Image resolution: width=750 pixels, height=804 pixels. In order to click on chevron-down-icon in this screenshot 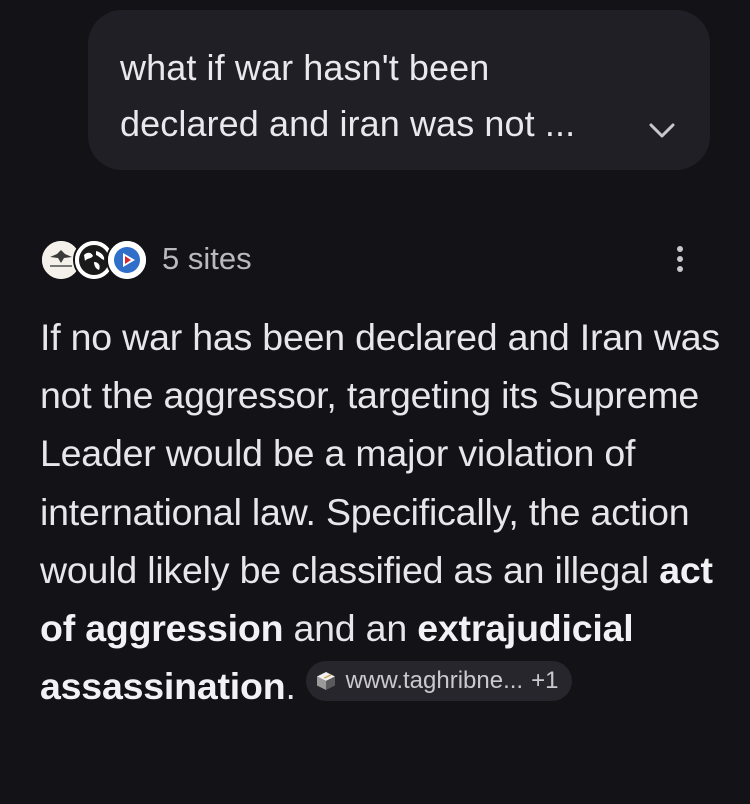, I will do `click(662, 130)`.